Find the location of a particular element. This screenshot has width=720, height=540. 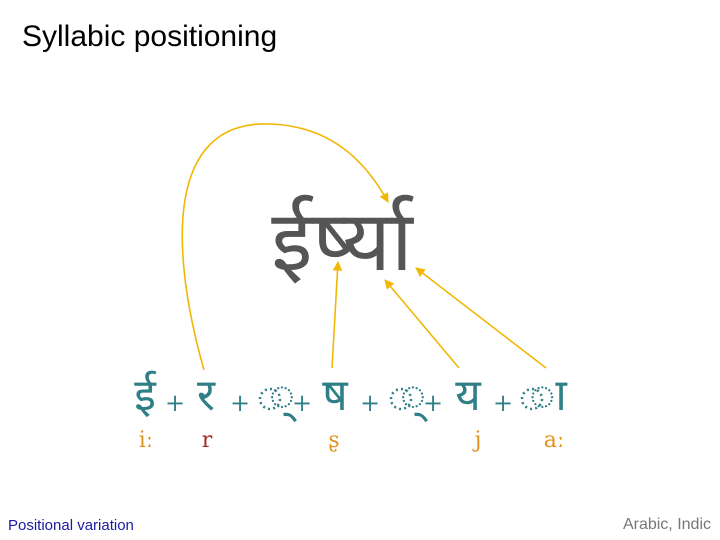

component-ra: र is located at coordinates (206, 395).